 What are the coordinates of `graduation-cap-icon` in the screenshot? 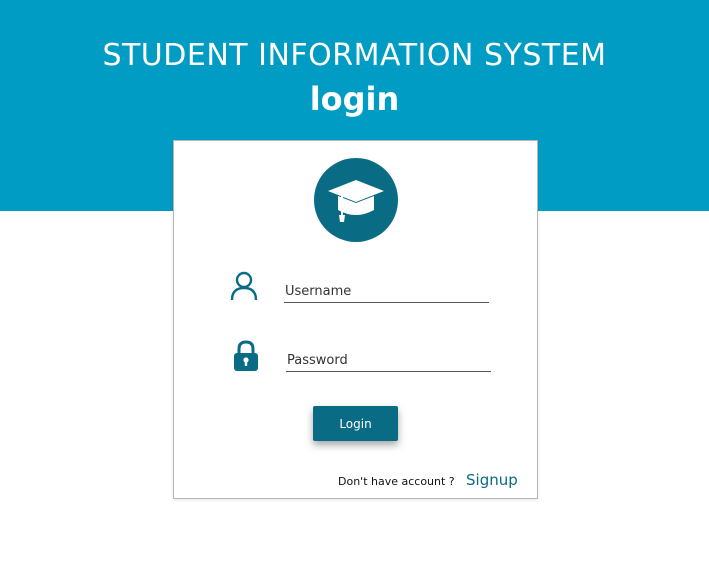 It's located at (356, 201).